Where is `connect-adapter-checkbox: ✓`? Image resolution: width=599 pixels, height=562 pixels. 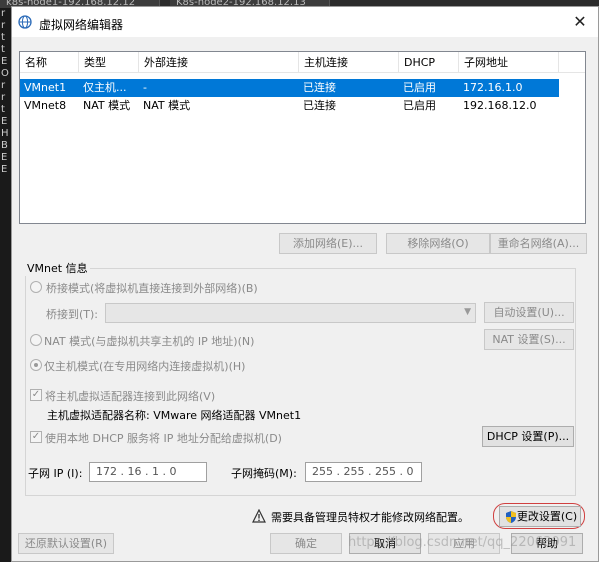 connect-adapter-checkbox: ✓ is located at coordinates (36, 395).